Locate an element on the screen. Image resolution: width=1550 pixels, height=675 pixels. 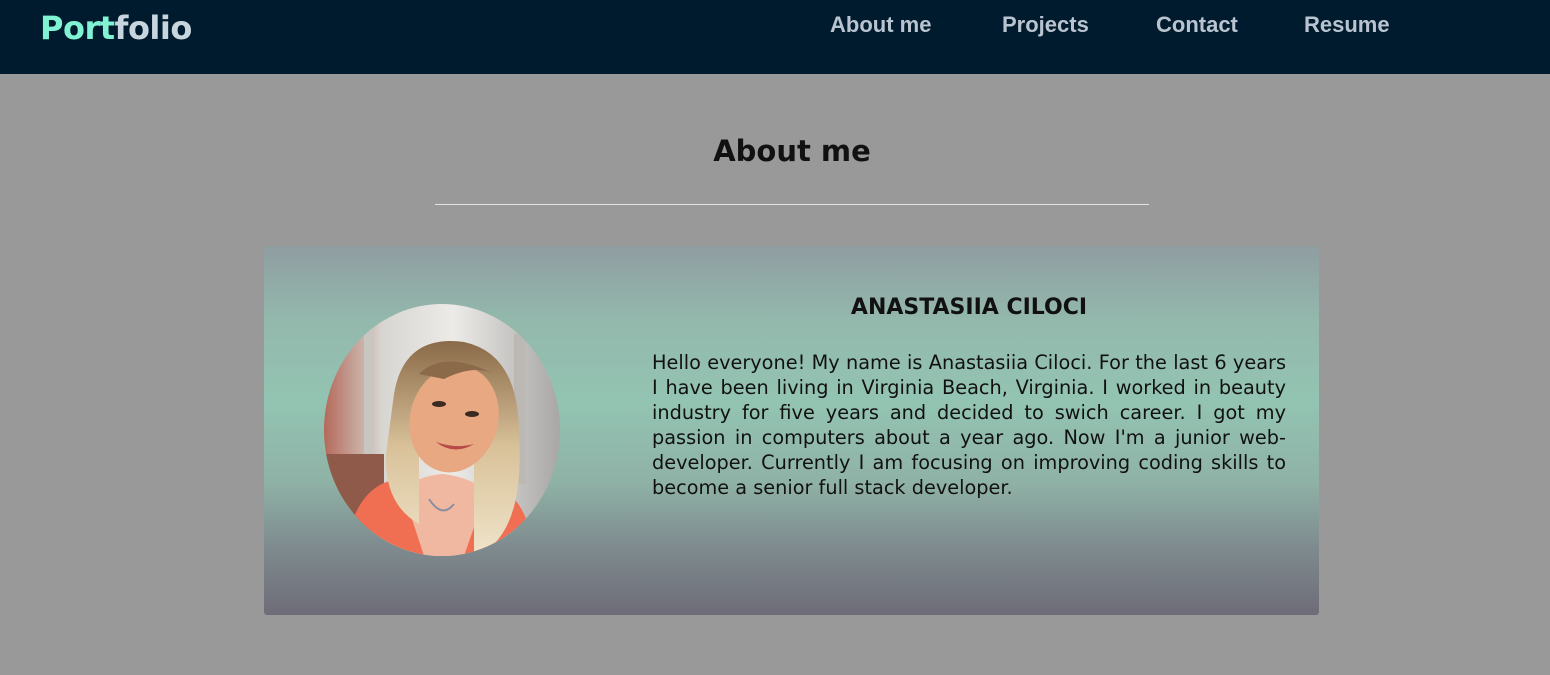
logo: Portfolio is located at coordinates (116, 28).